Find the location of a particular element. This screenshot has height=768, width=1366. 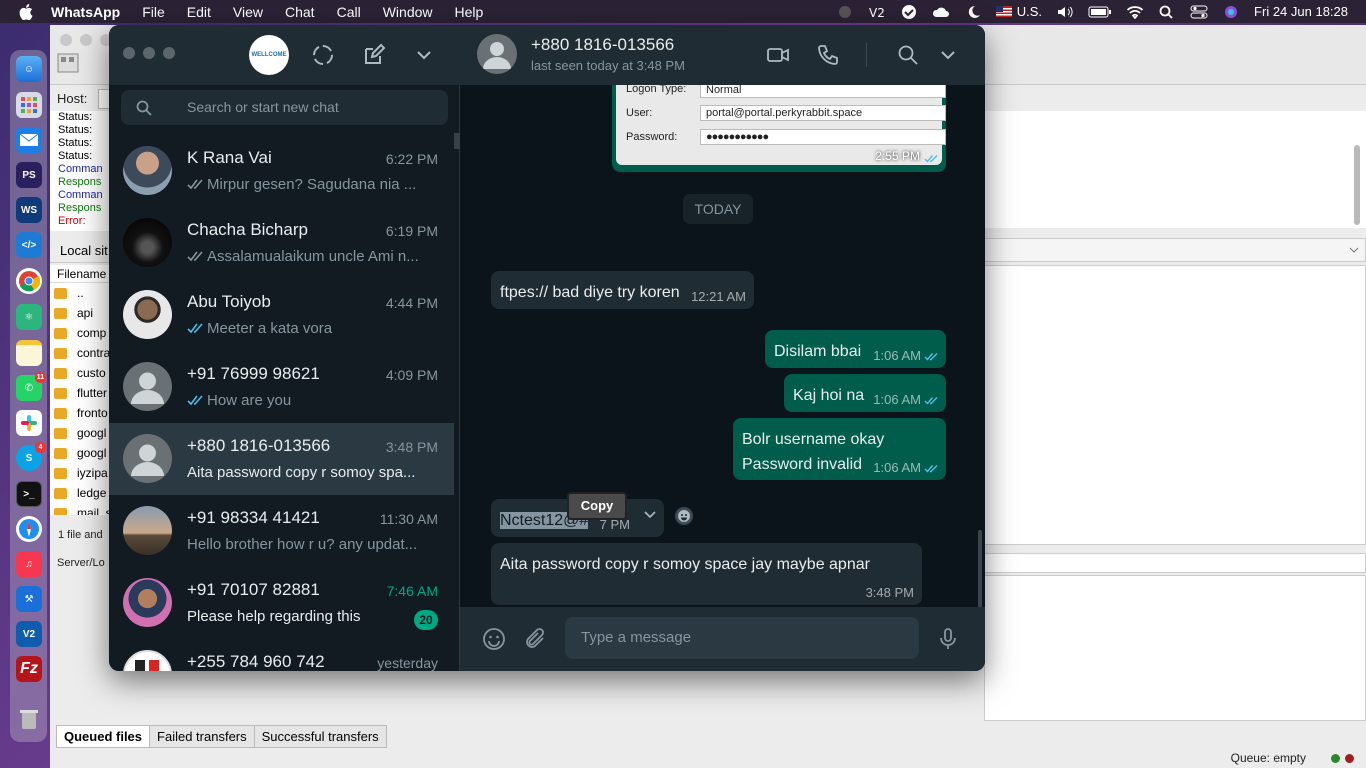

trash-icon is located at coordinates (29, 719).